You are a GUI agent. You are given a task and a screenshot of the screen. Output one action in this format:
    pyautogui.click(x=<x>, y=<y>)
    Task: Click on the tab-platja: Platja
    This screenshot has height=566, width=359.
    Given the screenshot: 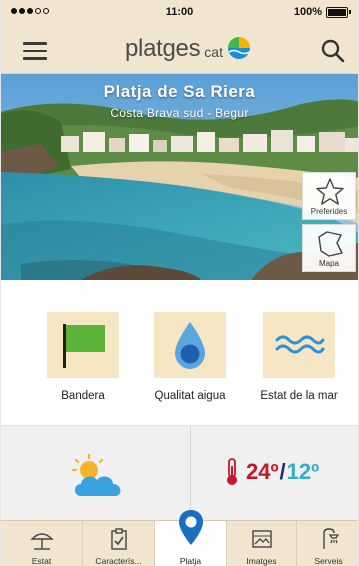 What is the action you would take?
    pyautogui.click(x=191, y=538)
    